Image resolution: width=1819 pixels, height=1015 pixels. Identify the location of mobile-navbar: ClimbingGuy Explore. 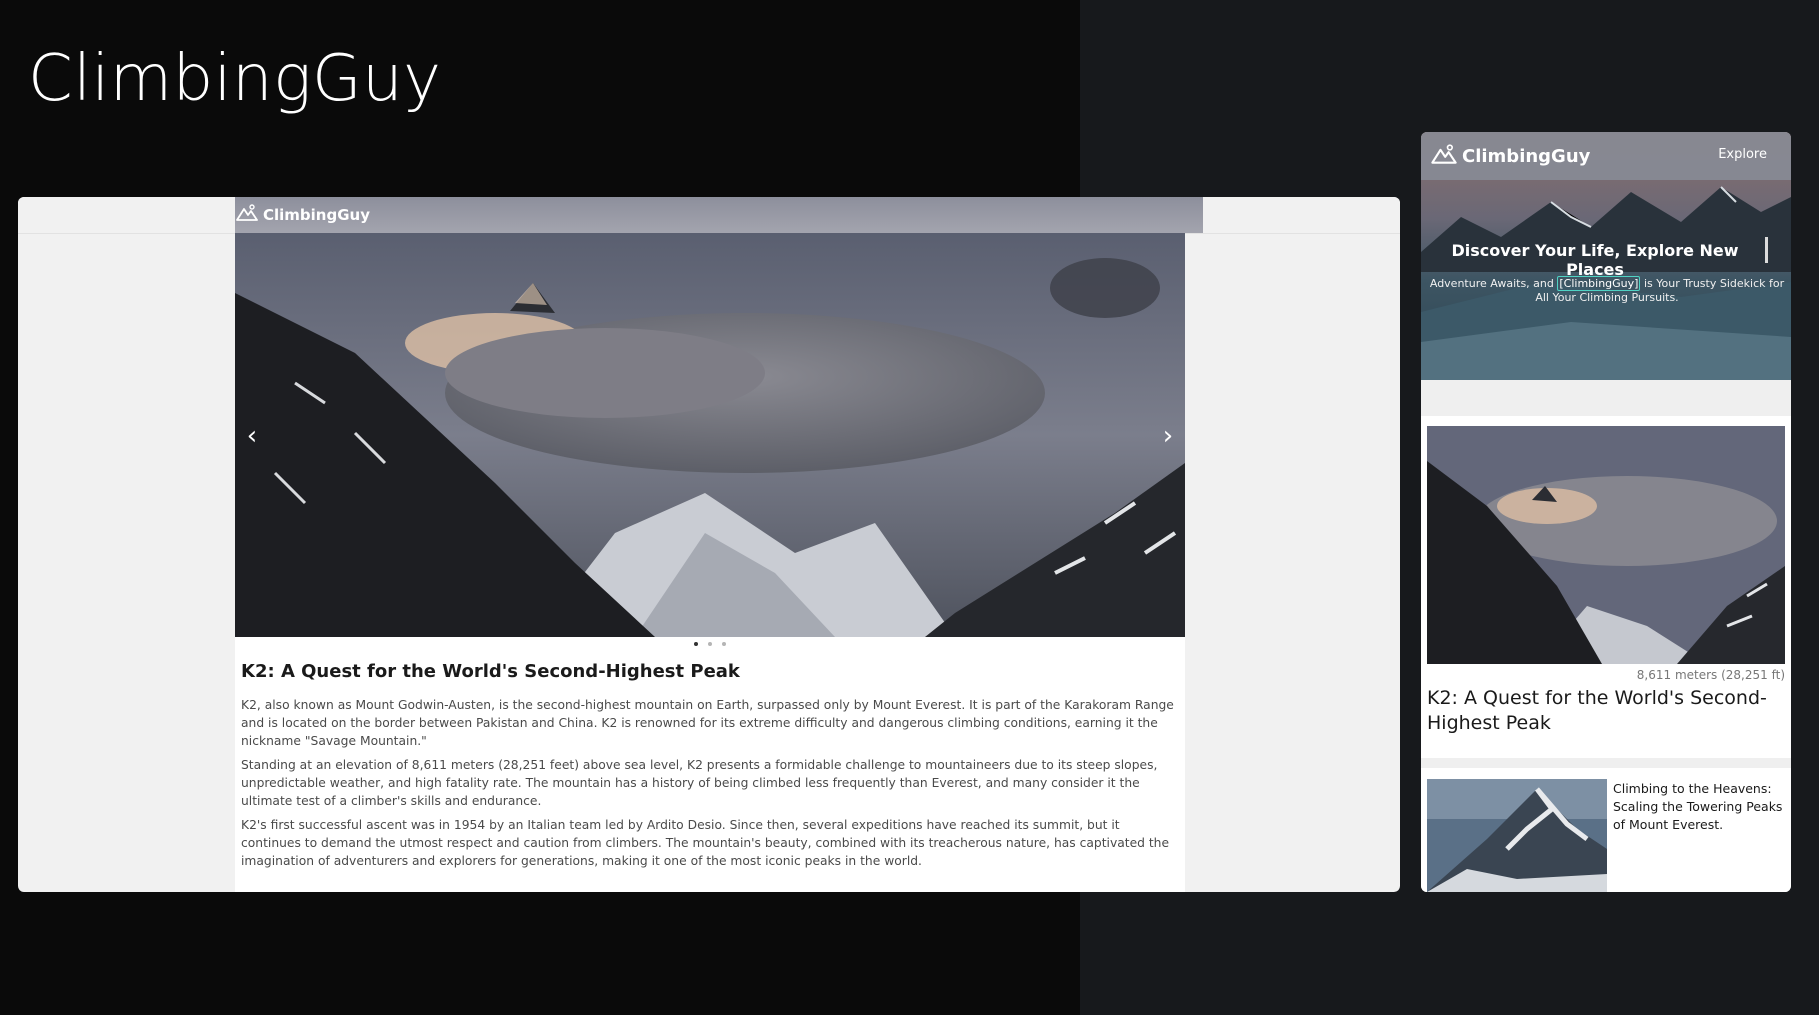
(1606, 156).